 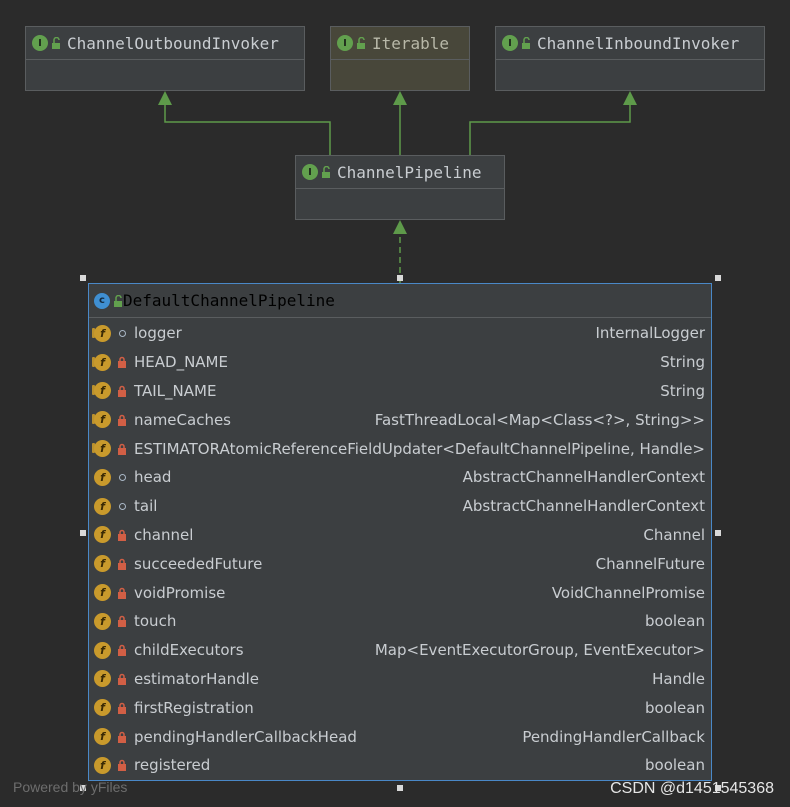 I want to click on field-row: f TAIL_NAME String, so click(x=400, y=391).